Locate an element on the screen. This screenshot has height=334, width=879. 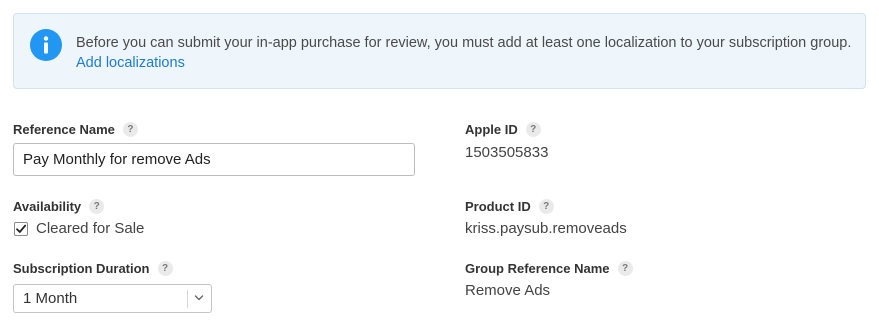
subscription-duration-help-icon: ? is located at coordinates (165, 268).